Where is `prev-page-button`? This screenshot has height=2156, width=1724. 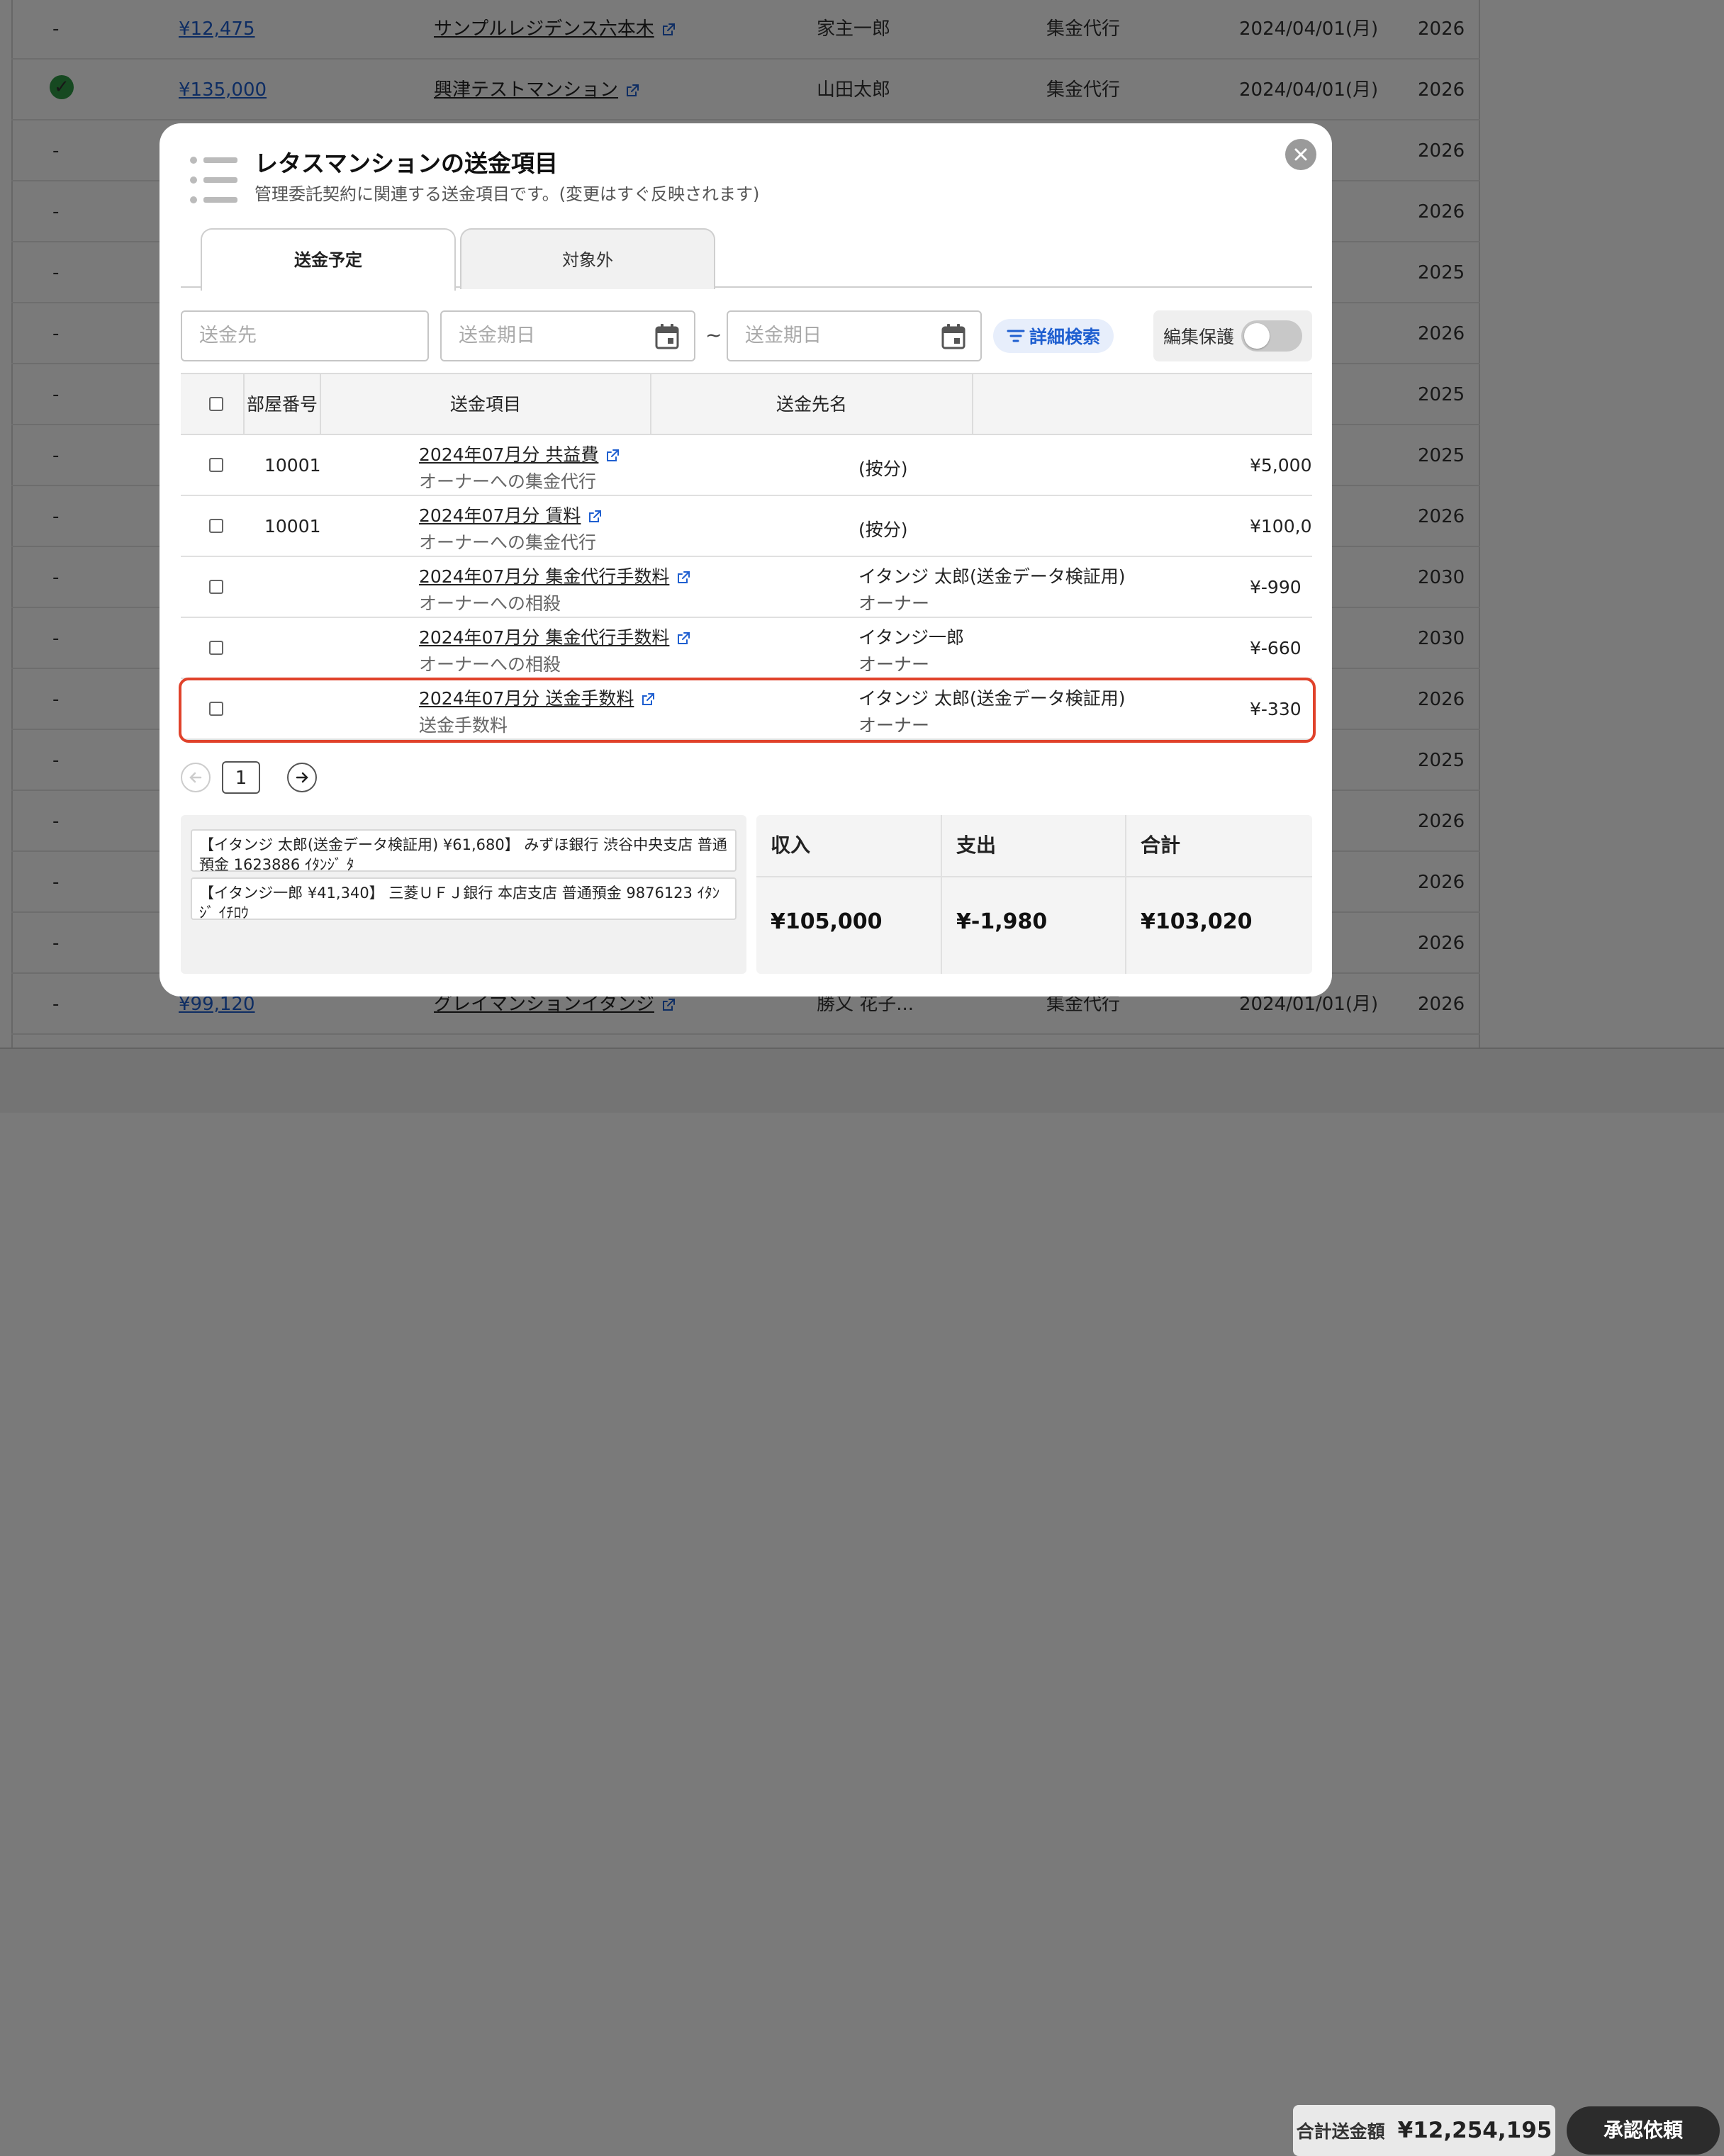 prev-page-button is located at coordinates (196, 777).